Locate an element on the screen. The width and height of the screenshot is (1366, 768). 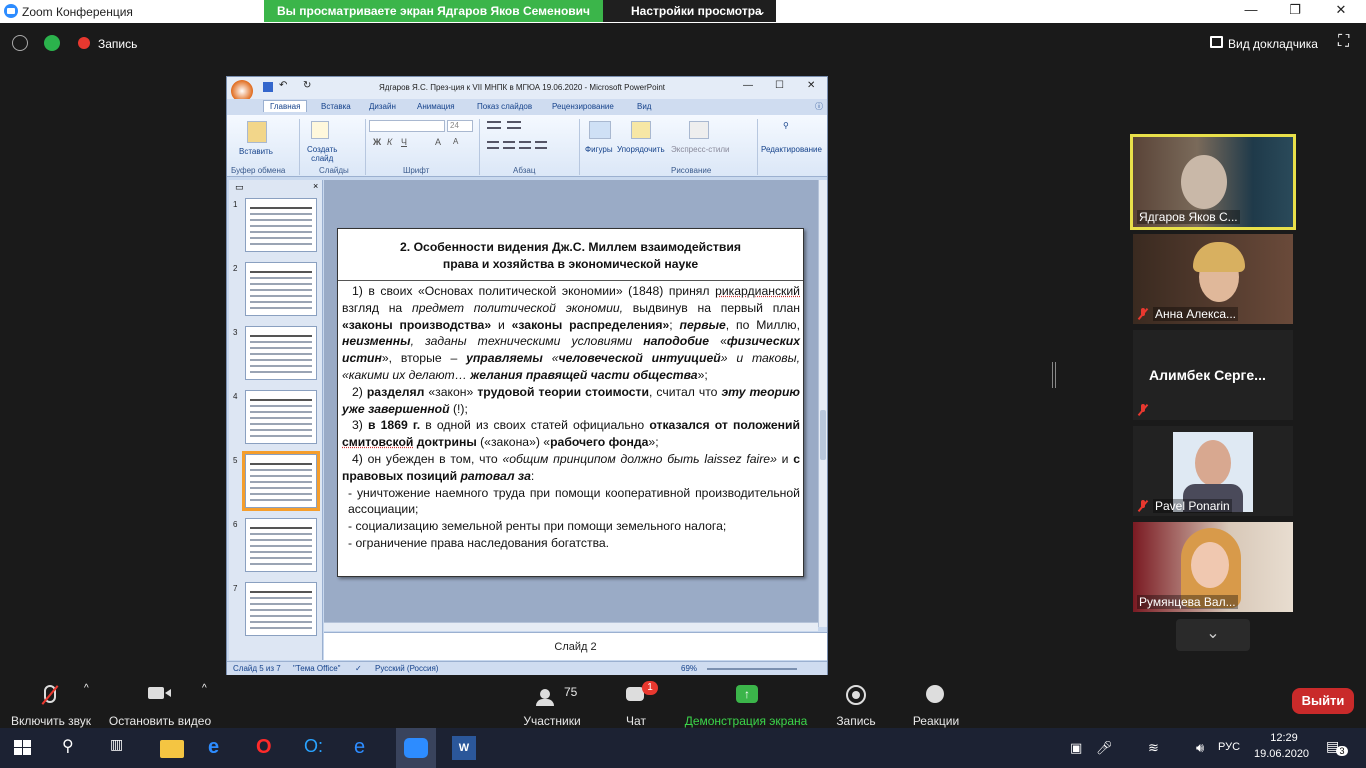
tab-design: Дизайн is located at coordinates (382, 106).